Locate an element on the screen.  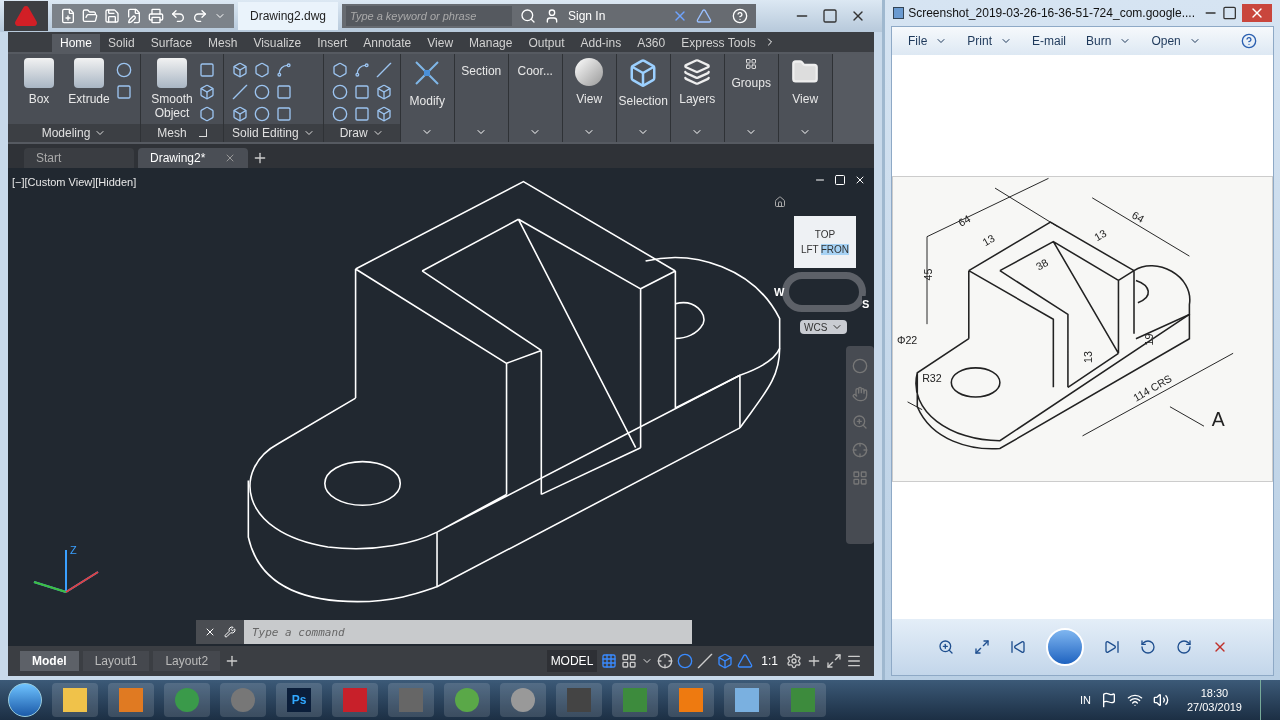
menu-item: E-mail is located at coordinates (1049, 41).